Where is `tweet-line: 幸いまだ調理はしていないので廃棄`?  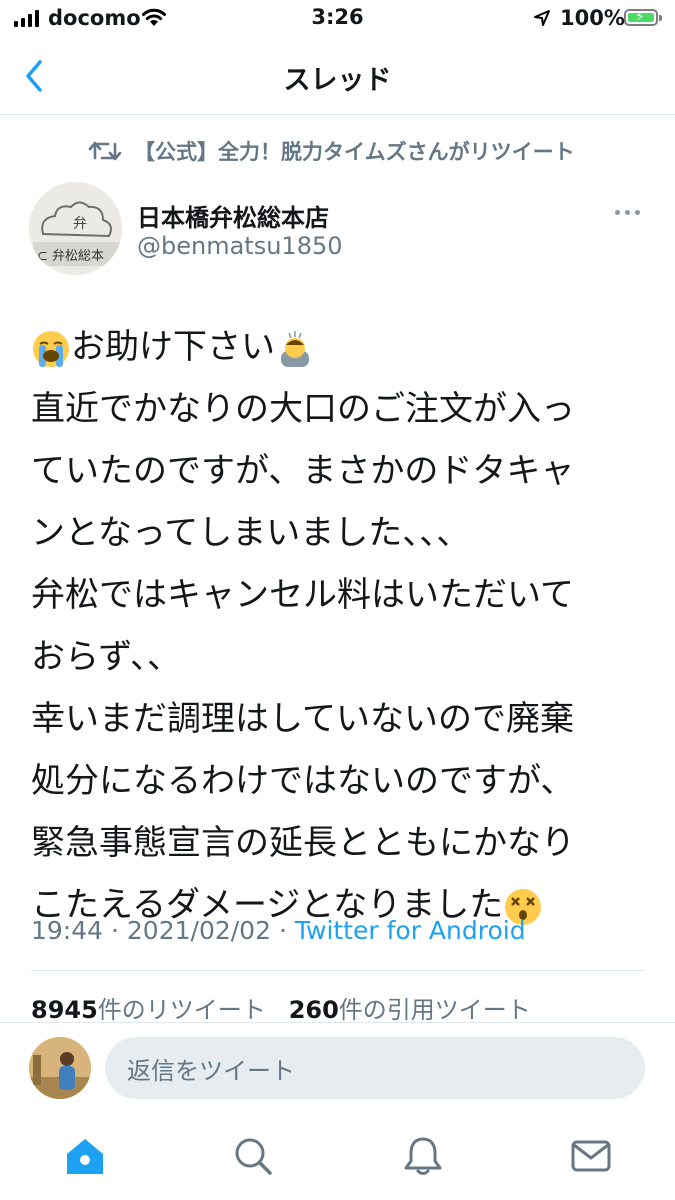 tweet-line: 幸いまだ調理はしていないので廃棄 is located at coordinates (302, 719).